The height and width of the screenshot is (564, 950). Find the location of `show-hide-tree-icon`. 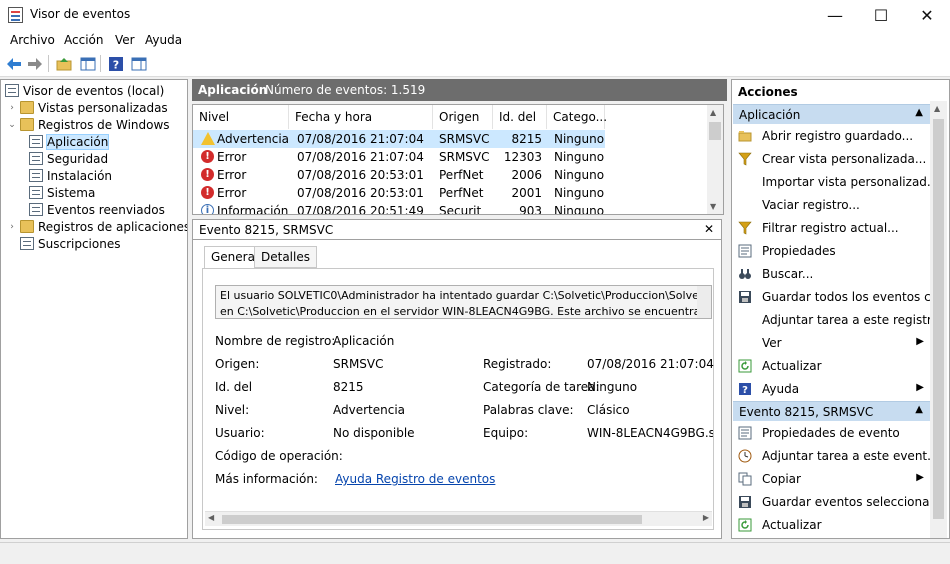

show-hide-tree-icon is located at coordinates (88, 63).